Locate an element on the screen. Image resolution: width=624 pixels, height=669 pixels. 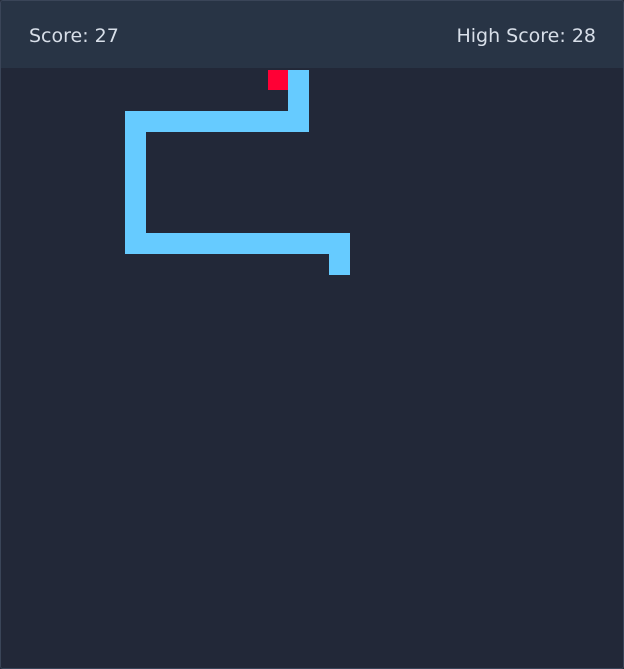
food-pellet is located at coordinates (278, 80).